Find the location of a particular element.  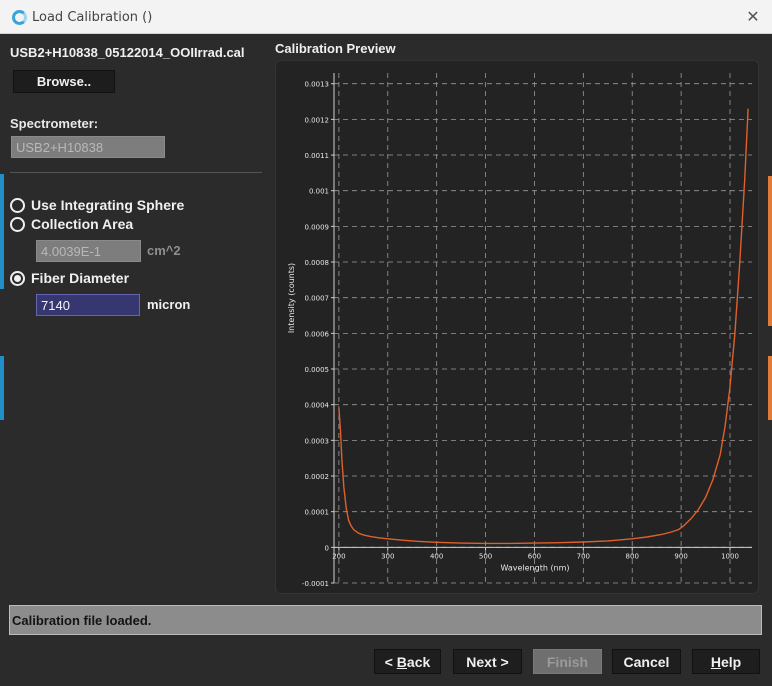

y-tick-label: 0 is located at coordinates (327, 548).